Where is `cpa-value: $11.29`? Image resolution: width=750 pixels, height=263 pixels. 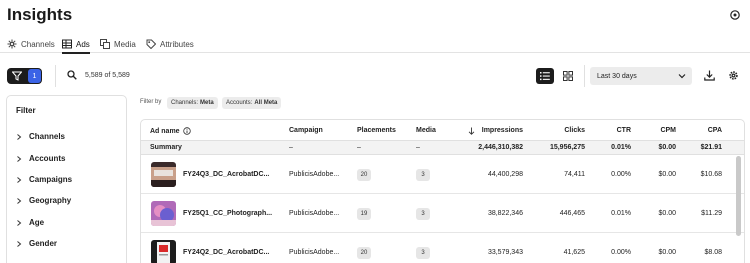 cpa-value: $11.29 is located at coordinates (711, 213).